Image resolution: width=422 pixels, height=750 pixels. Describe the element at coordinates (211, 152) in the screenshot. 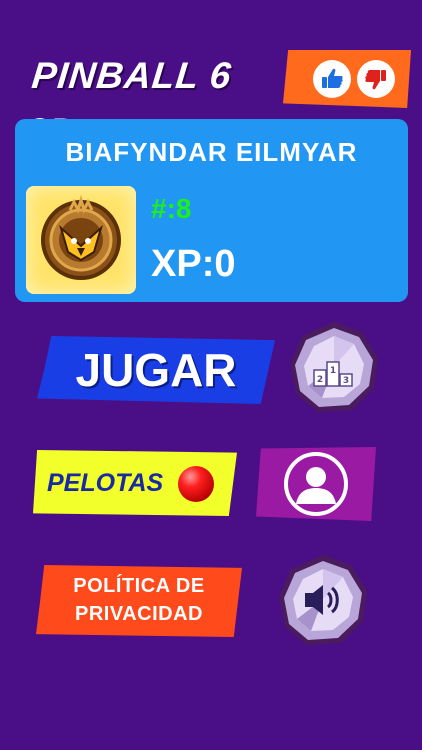

I see `player-name: BIAFYNDAR EILMYAR` at that location.